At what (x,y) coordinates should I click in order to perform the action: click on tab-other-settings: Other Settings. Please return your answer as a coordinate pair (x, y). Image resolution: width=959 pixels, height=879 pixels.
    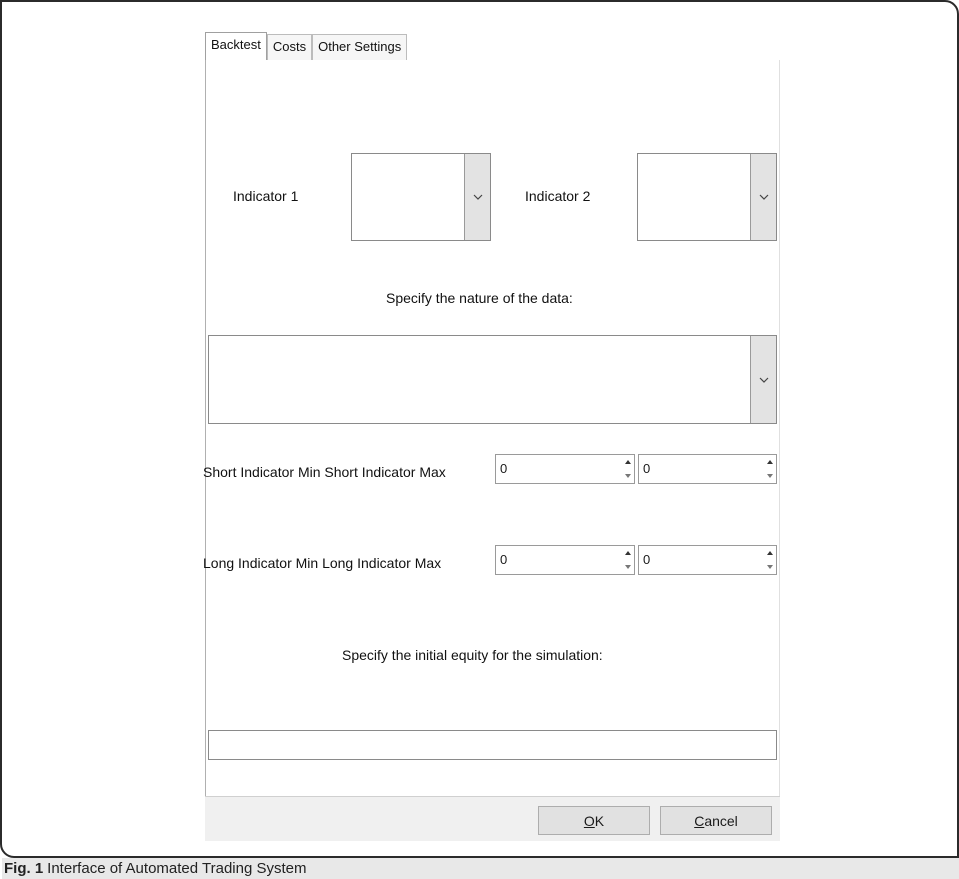
    Looking at the image, I should click on (360, 47).